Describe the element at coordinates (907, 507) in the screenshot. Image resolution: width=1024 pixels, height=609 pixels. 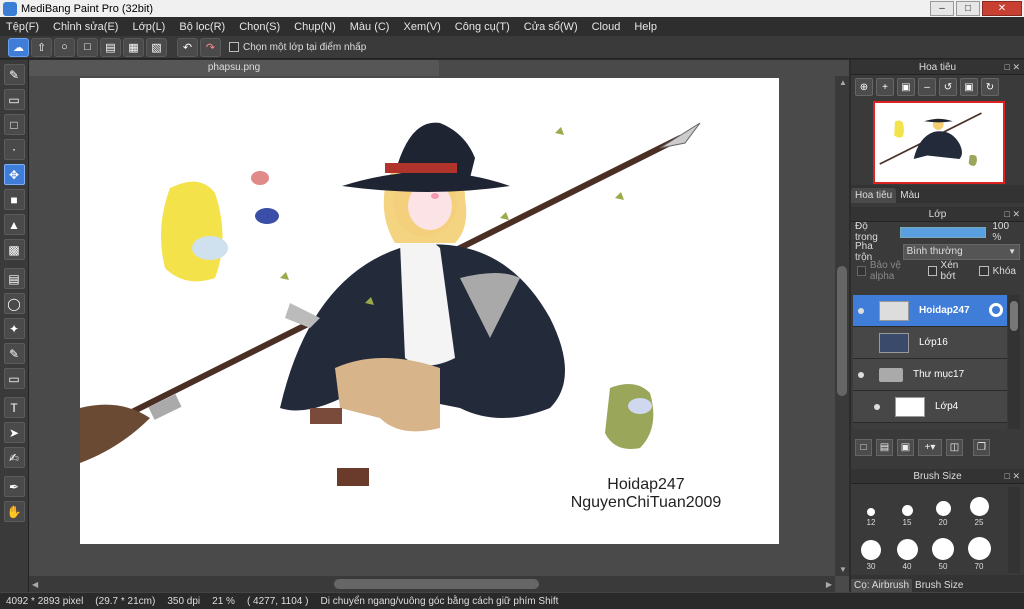
I see `brush-size-option: 15` at that location.